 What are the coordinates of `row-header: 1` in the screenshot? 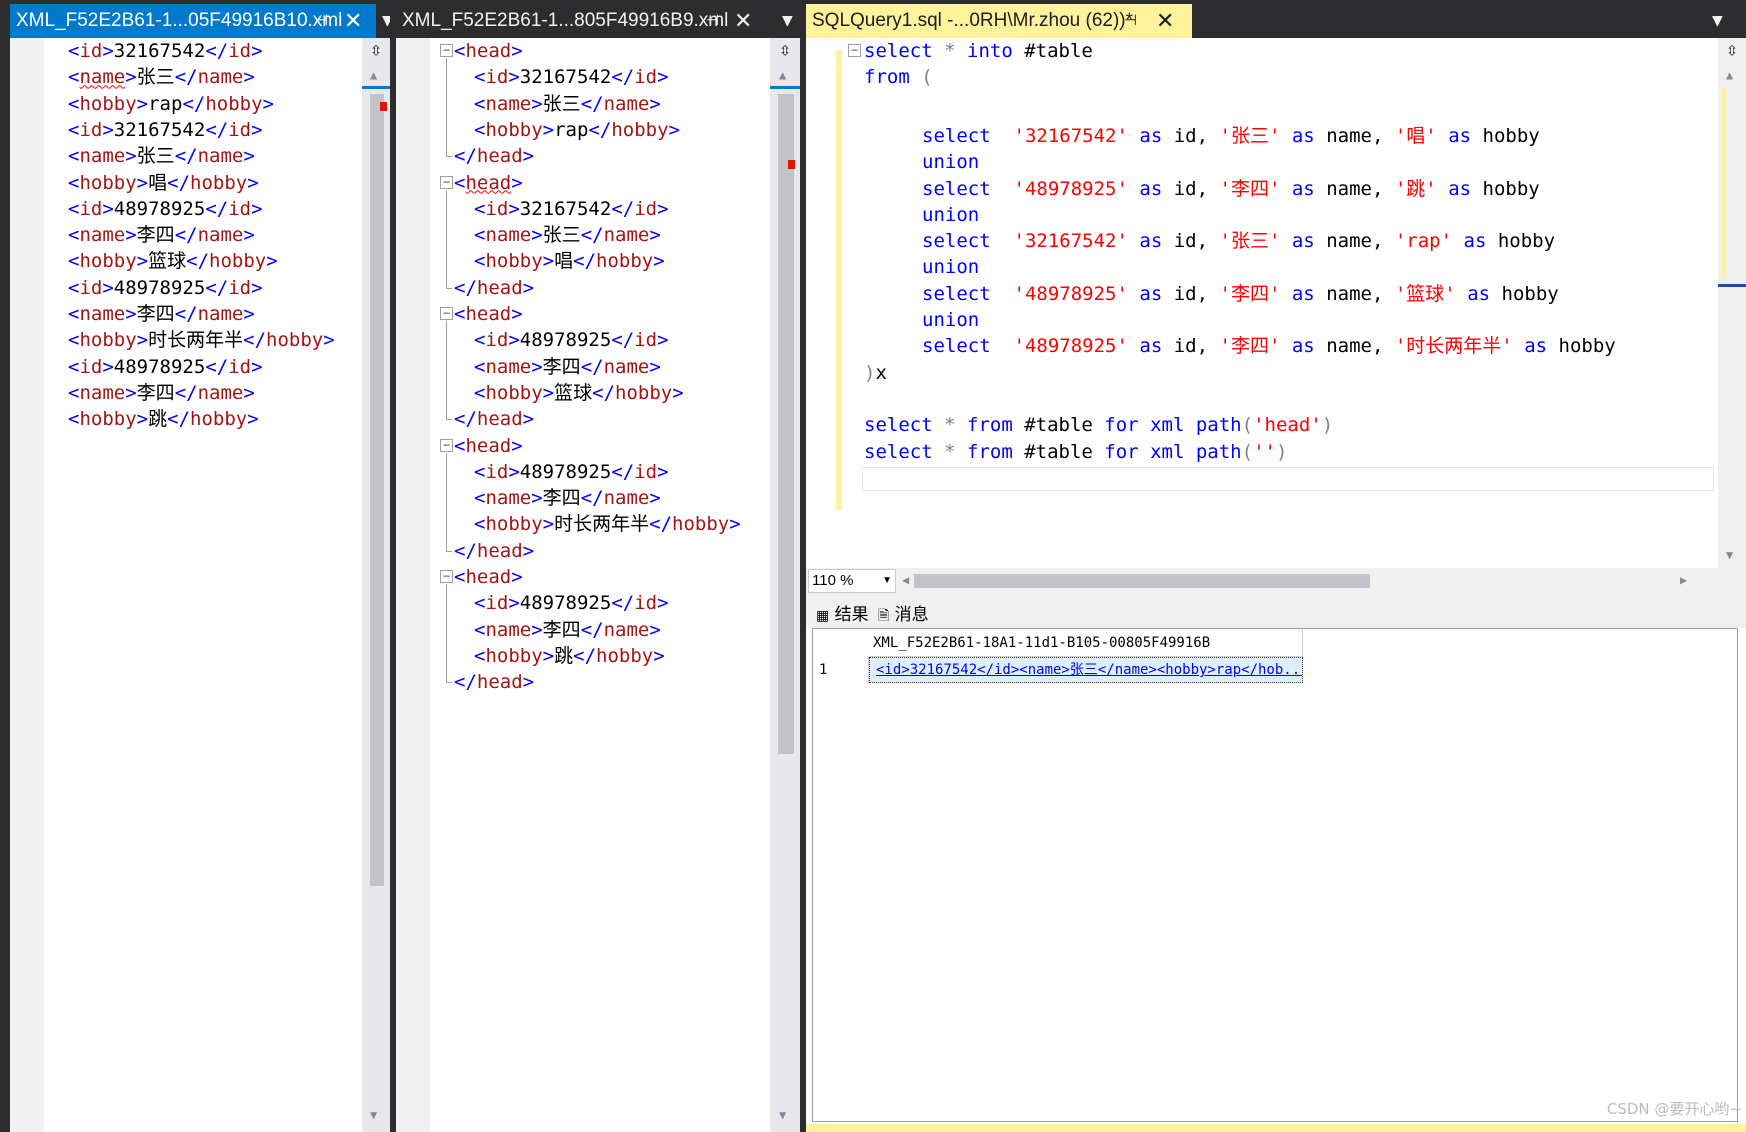 It's located at (841, 670).